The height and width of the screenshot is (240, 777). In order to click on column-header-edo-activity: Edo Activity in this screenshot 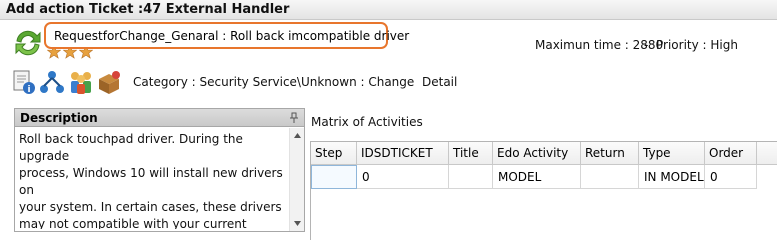, I will do `click(537, 153)`.